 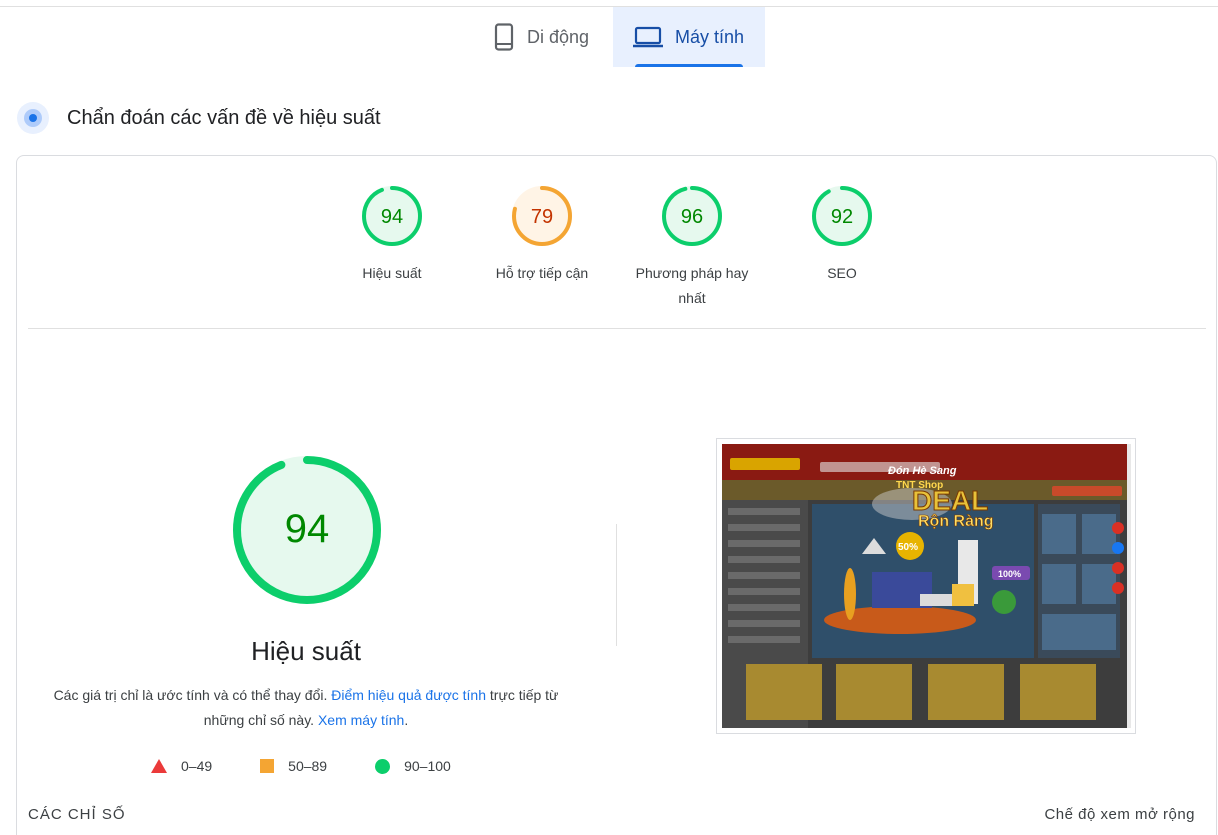 I want to click on average-square-icon, so click(x=267, y=766).